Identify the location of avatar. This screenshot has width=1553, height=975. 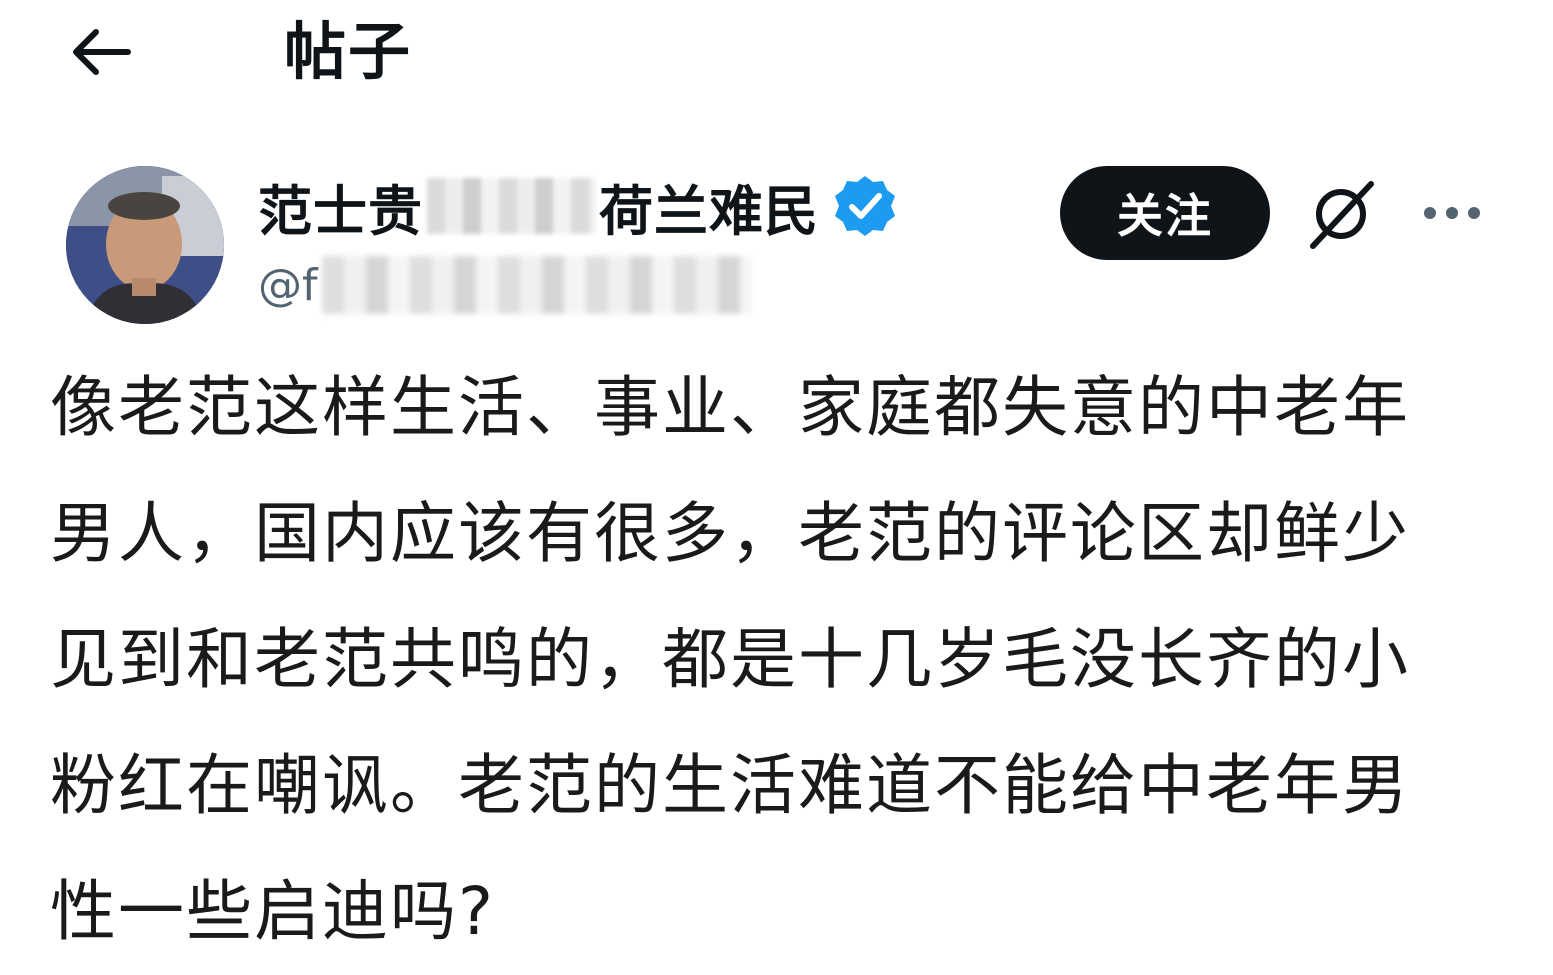
(145, 245).